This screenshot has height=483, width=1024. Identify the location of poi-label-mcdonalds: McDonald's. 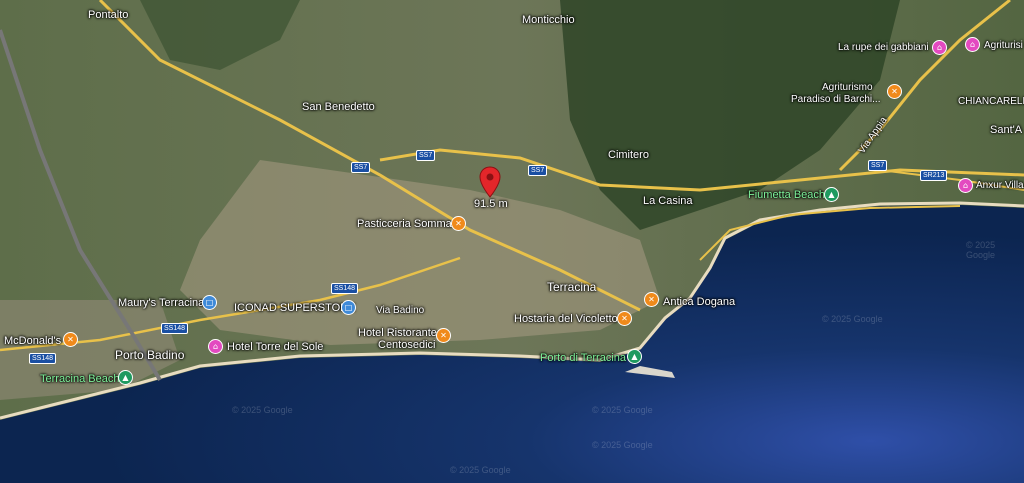
(32, 341).